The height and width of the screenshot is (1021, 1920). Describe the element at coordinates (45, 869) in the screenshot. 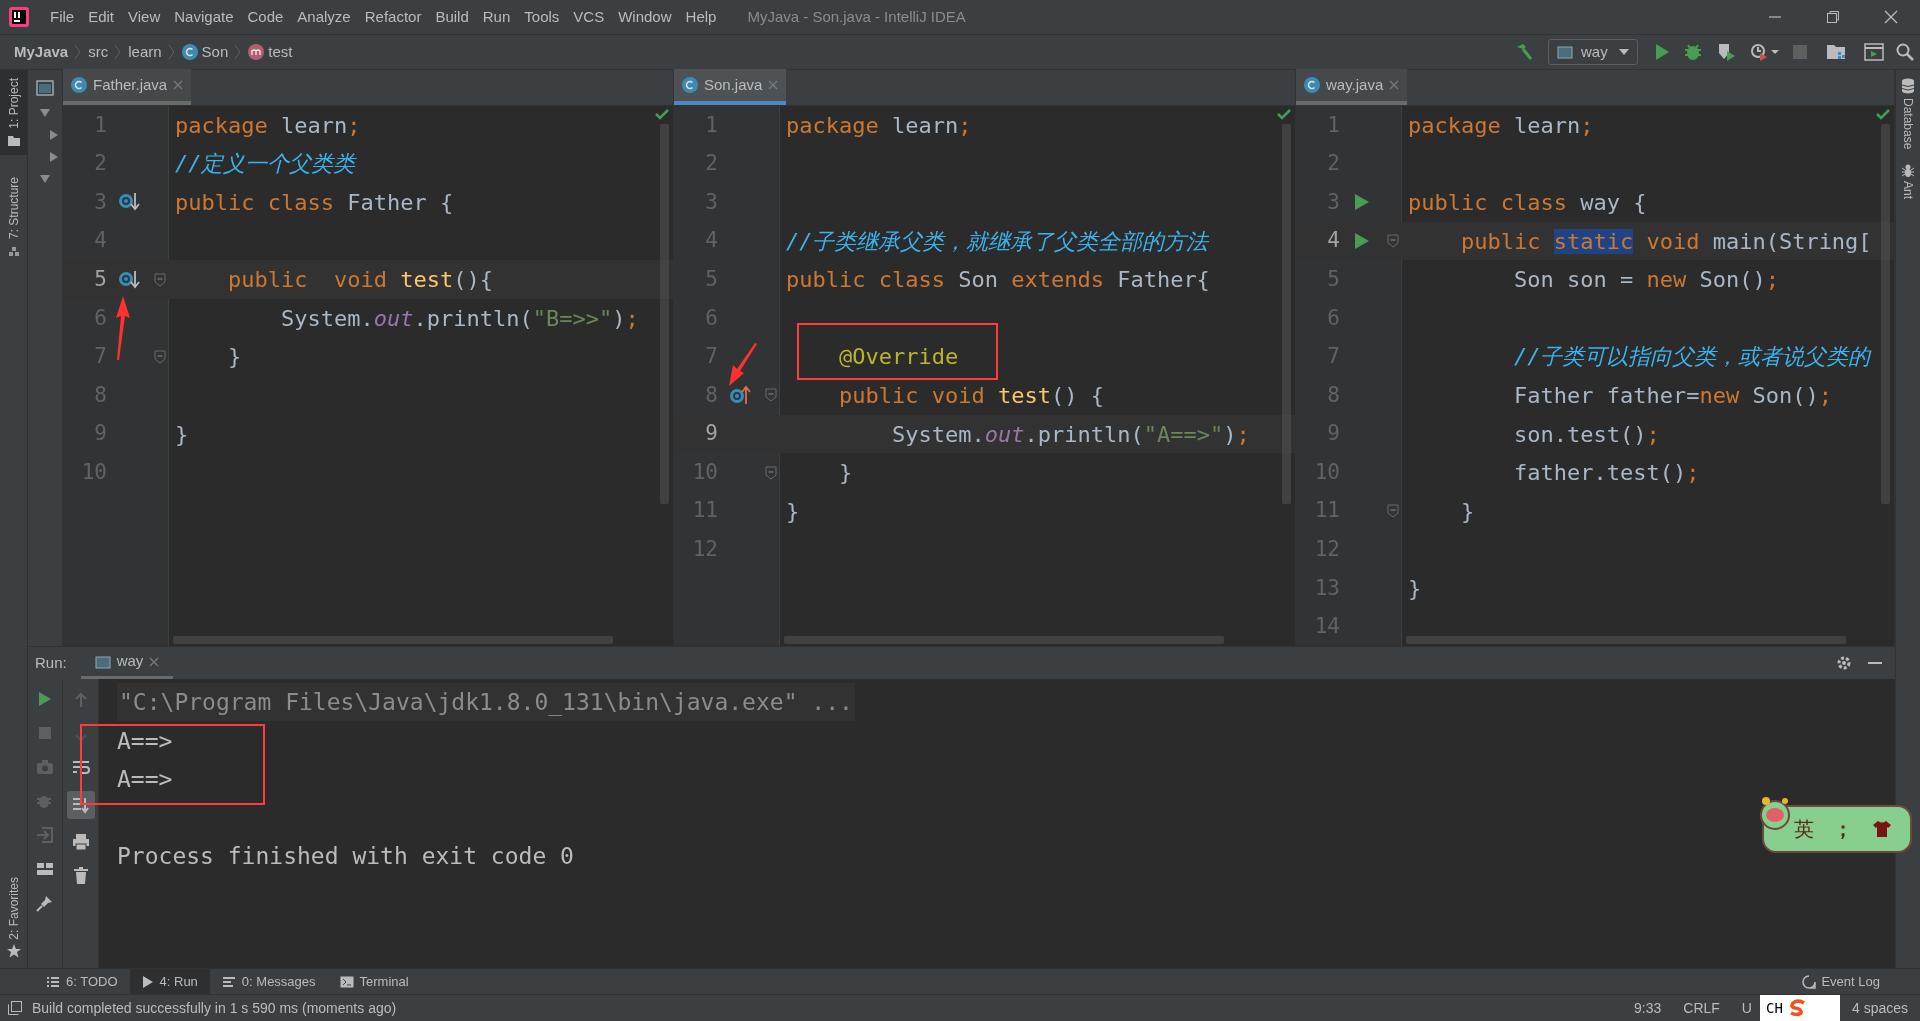

I see `layout-icon` at that location.